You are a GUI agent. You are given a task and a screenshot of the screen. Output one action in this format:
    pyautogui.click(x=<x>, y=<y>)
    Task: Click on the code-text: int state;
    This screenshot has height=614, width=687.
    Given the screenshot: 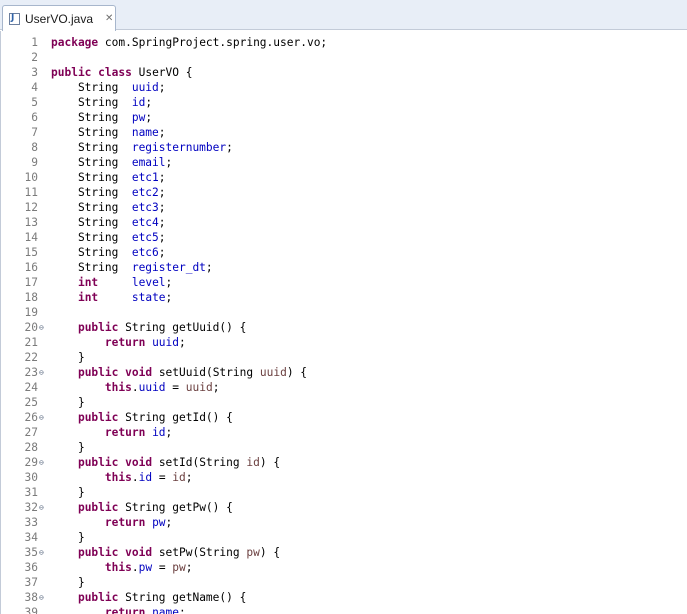 What is the action you would take?
    pyautogui.click(x=111, y=297)
    